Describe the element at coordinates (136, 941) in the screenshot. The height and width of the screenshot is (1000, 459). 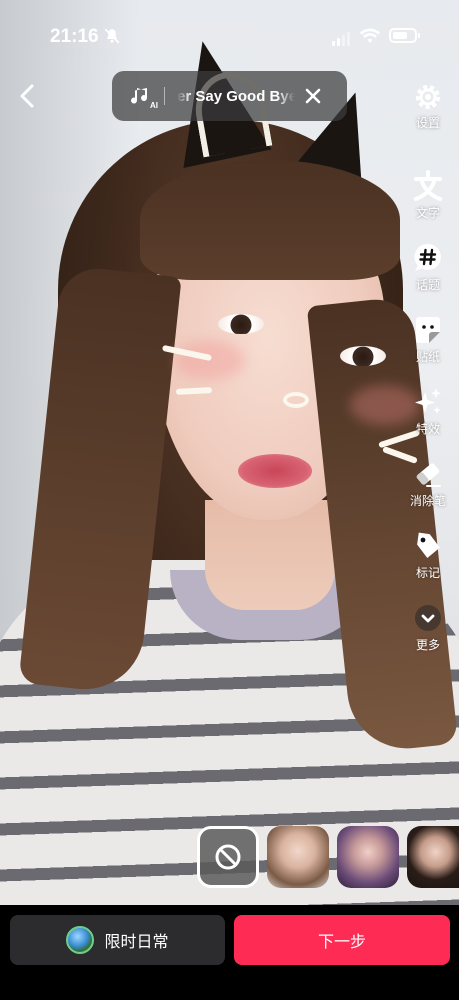
I see `daily-label: 限时日常` at that location.